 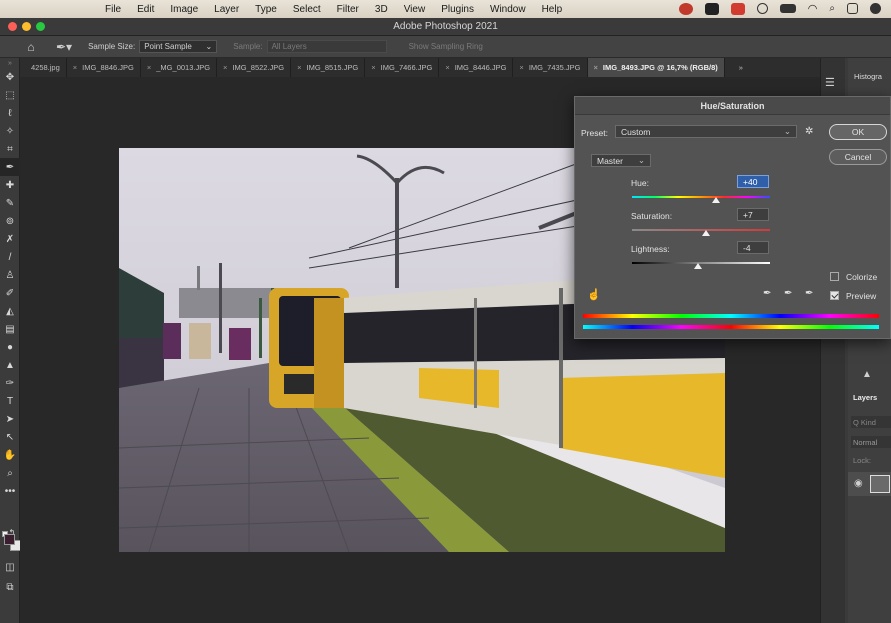 I want to click on eraser-tool-icon: ◭, so click(x=10, y=311).